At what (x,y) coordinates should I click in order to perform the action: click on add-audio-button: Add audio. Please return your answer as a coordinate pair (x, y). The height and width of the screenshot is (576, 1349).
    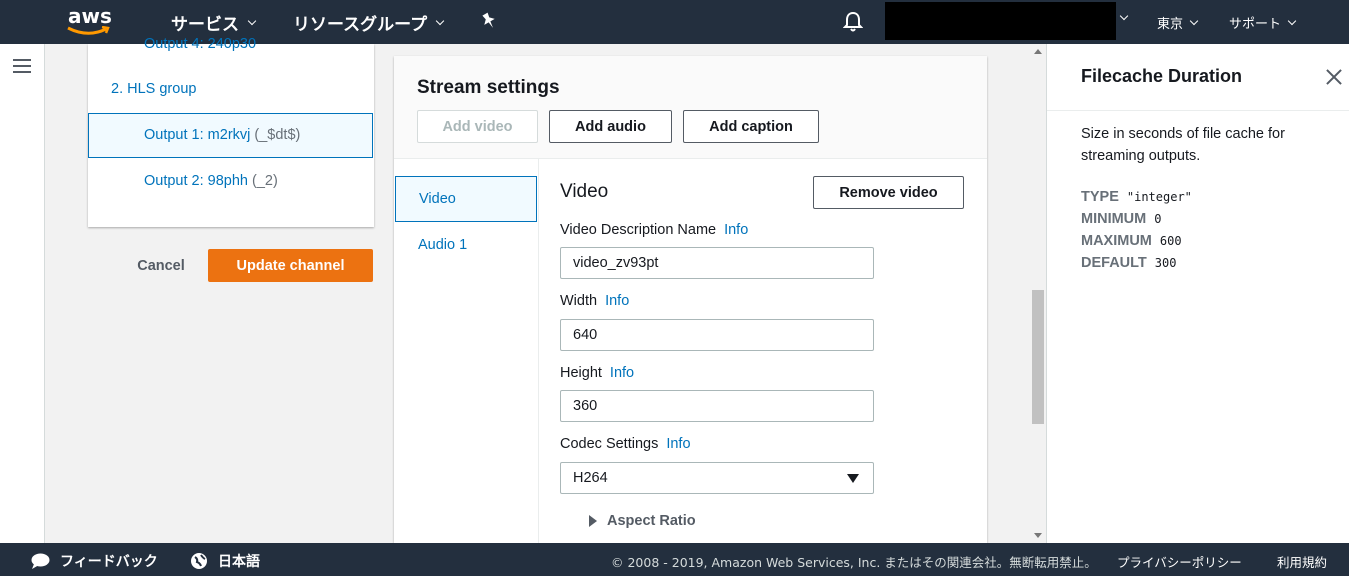
    Looking at the image, I should click on (610, 126).